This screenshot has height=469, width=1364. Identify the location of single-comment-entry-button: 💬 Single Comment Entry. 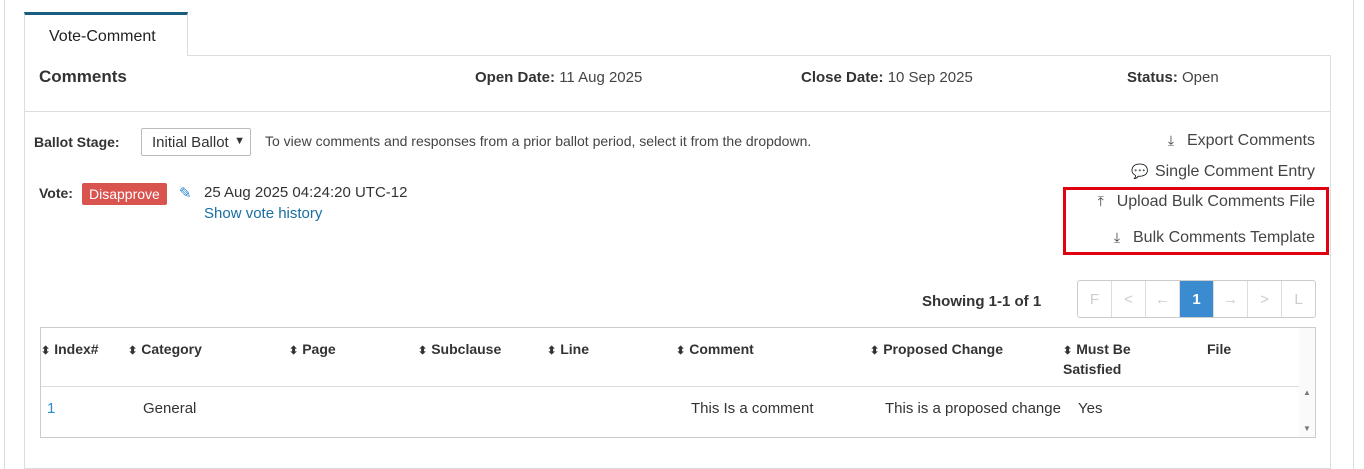
(1223, 172).